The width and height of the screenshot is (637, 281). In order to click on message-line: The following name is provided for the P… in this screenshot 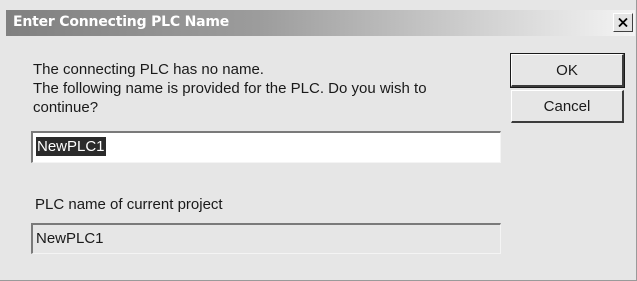, I will do `click(230, 88)`.